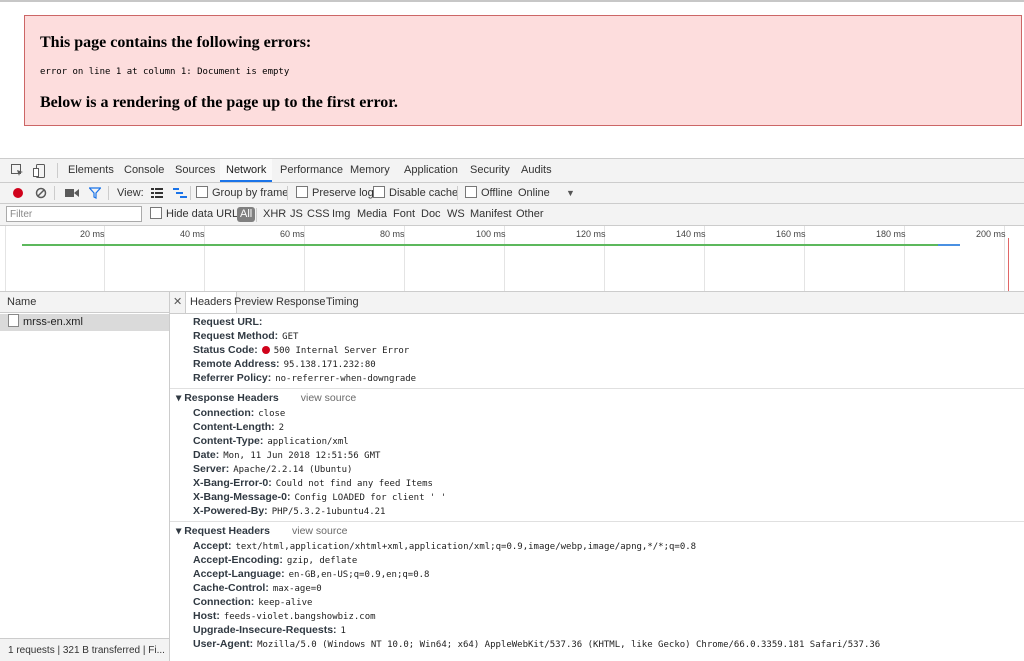  I want to click on disable-cache-checkbox: Disable cache, so click(415, 193).